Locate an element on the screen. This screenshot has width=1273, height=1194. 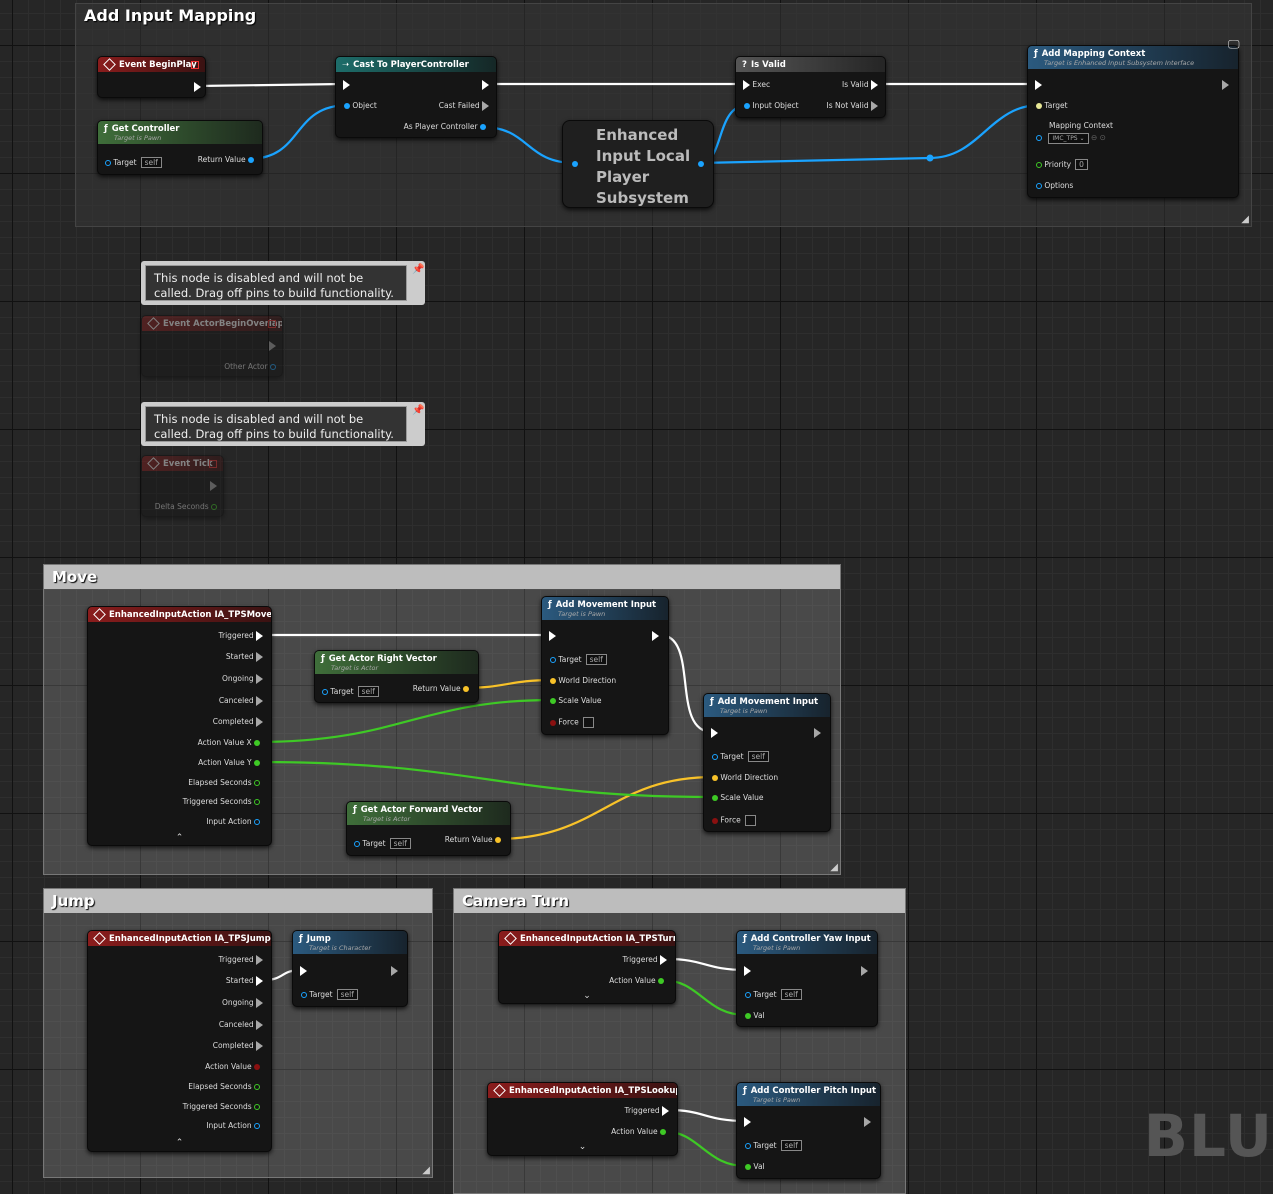
node-event-tick: Event Tick Delta Seconds is located at coordinates (182, 486).